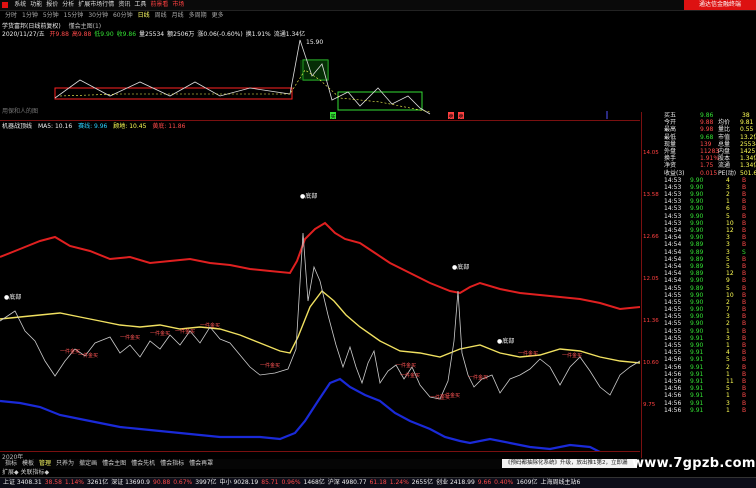  I want to click on notice-popup: 《预码都抽除化系统》升级，放出推1第2，立即漏, so click(569, 463).